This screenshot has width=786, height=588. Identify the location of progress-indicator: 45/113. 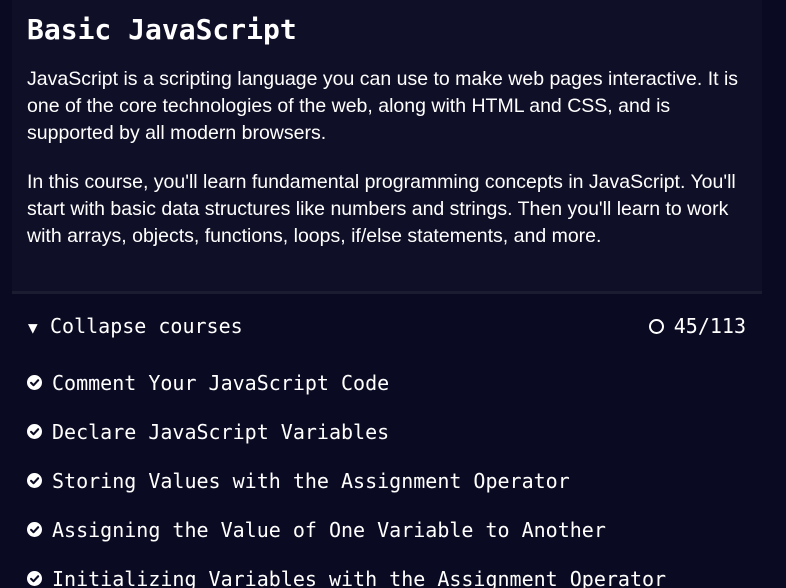
(697, 326).